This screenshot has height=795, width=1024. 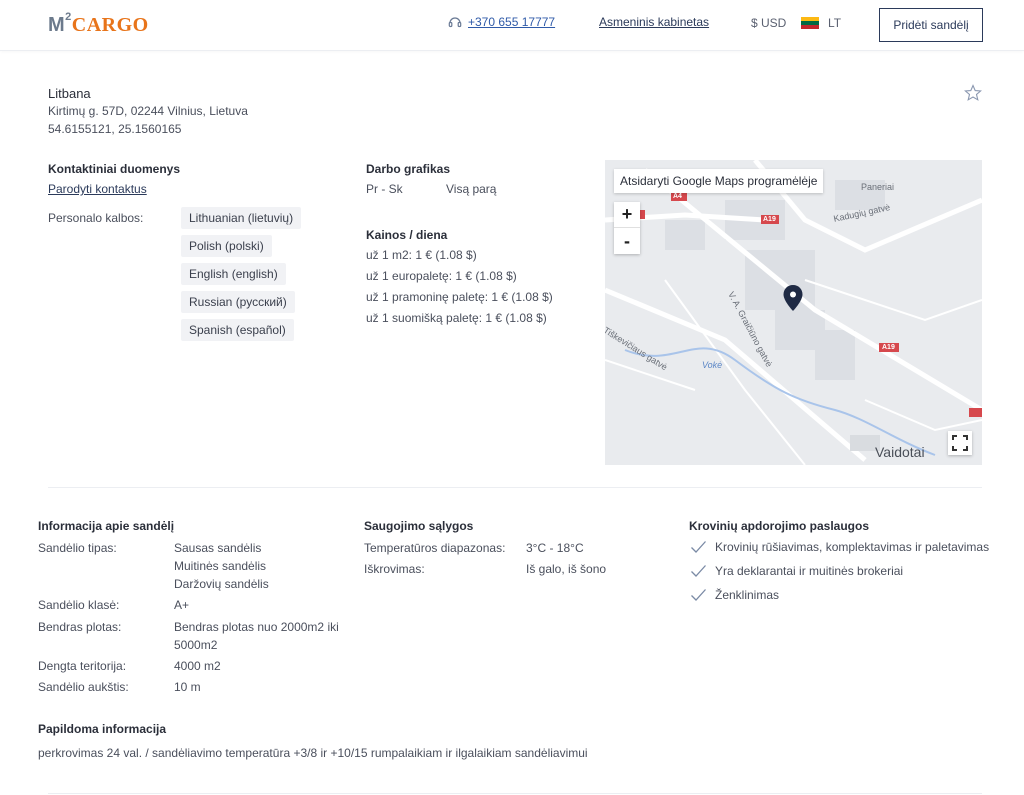 What do you see at coordinates (566, 569) in the screenshot?
I see `unloading-value: Iš galo, iš šono` at bounding box center [566, 569].